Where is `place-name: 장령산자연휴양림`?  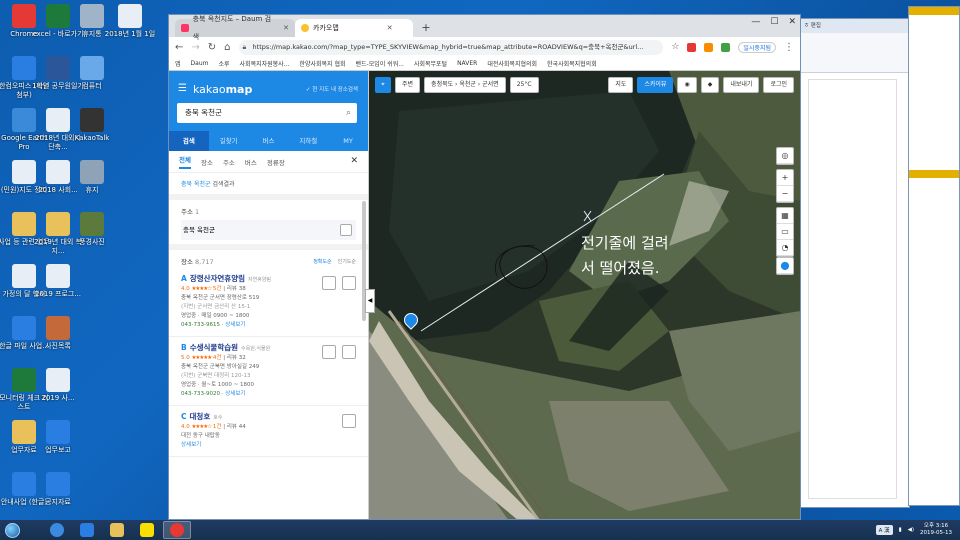
place-name: 장령산자연휴양림 is located at coordinates (217, 278).